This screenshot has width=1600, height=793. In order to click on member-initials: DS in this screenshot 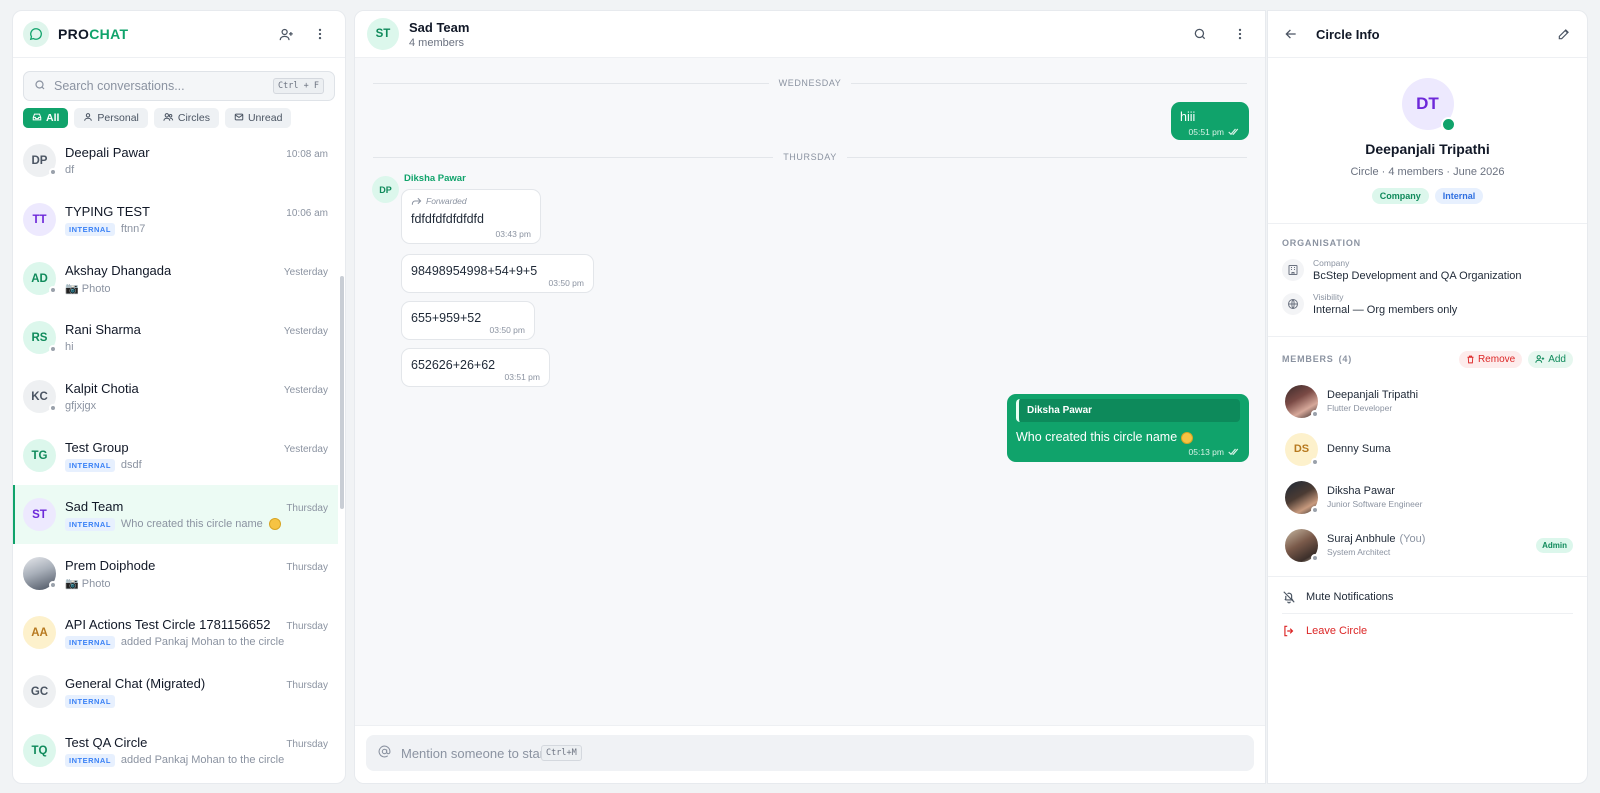, I will do `click(1301, 449)`.